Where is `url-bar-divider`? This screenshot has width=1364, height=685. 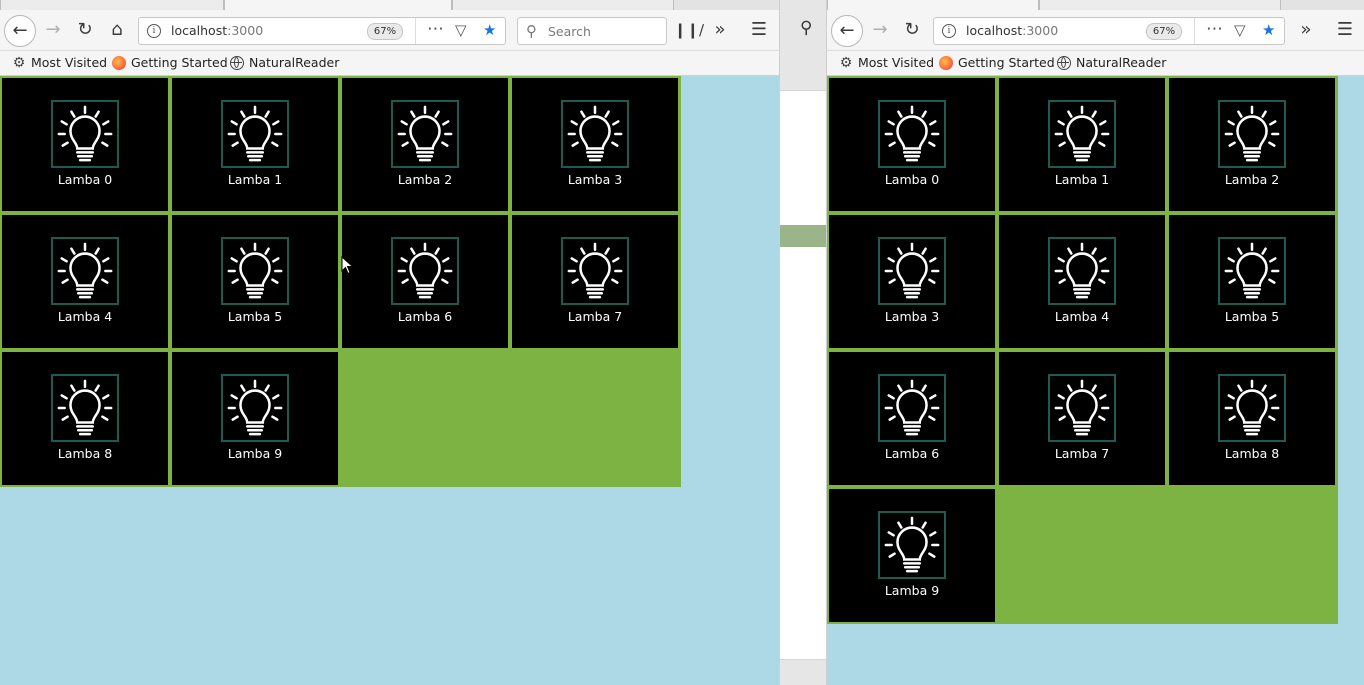 url-bar-divider is located at coordinates (1194, 31).